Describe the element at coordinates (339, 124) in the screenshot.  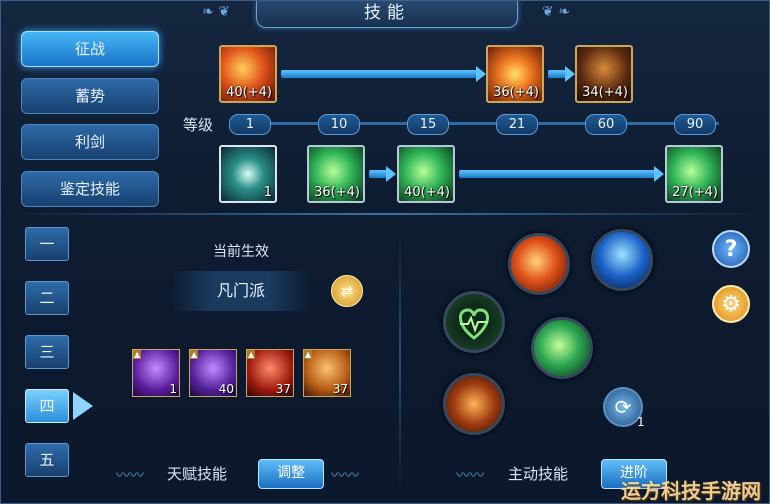
I see `level-marker: 10` at that location.